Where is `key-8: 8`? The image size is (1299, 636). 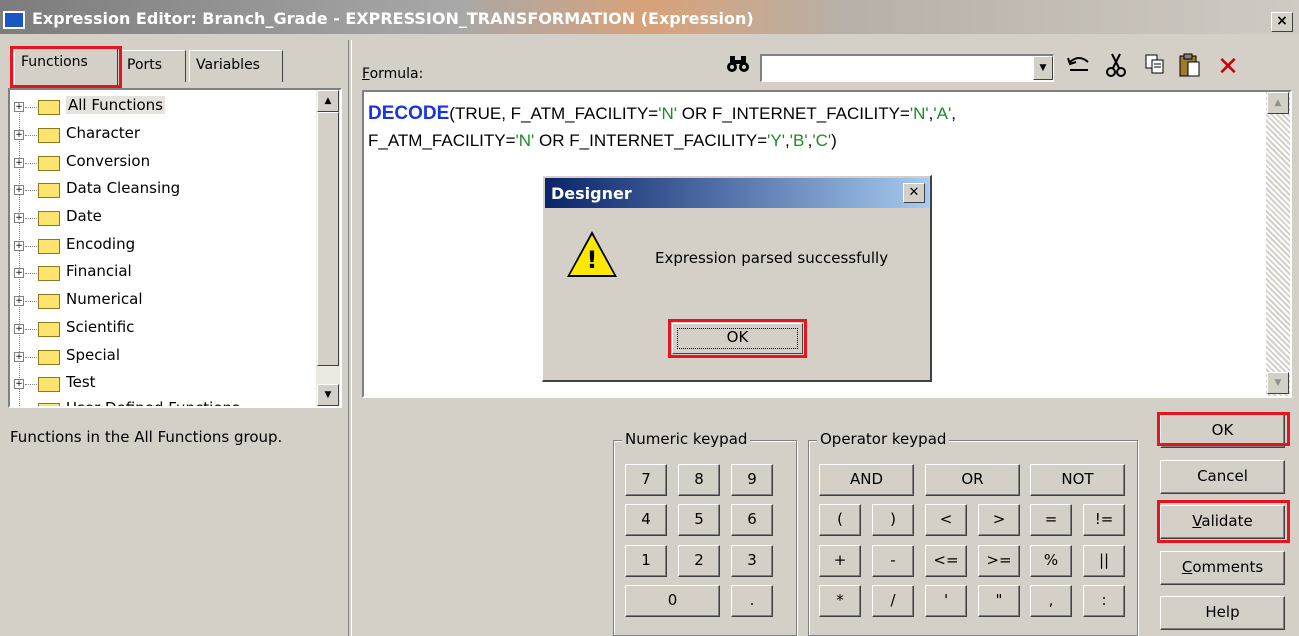
key-8: 8 is located at coordinates (699, 480).